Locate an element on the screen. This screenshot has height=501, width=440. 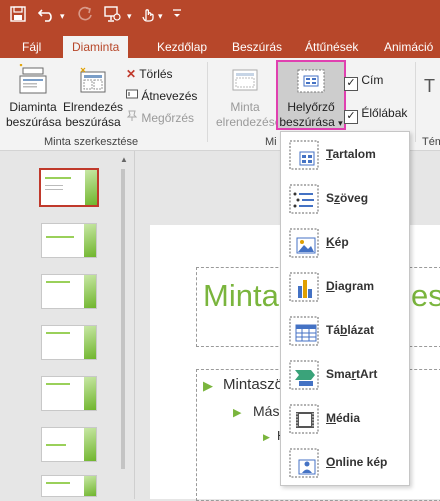
theme-icon: T is located at coordinates (429, 86).